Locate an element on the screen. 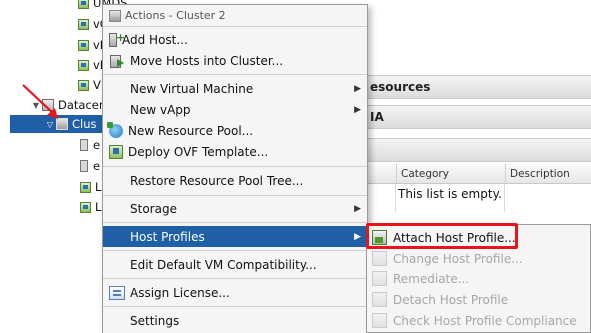  panel-toolbar is located at coordinates (479, 150).